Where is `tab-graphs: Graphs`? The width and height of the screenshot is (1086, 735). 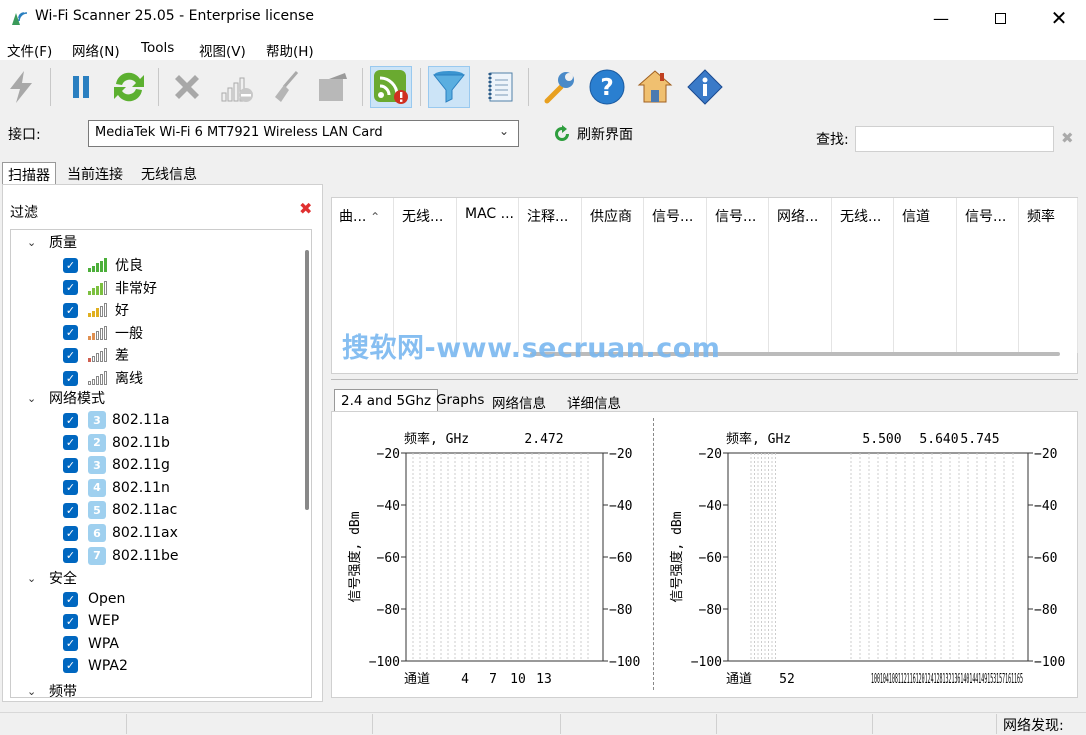 tab-graphs: Graphs is located at coordinates (460, 400).